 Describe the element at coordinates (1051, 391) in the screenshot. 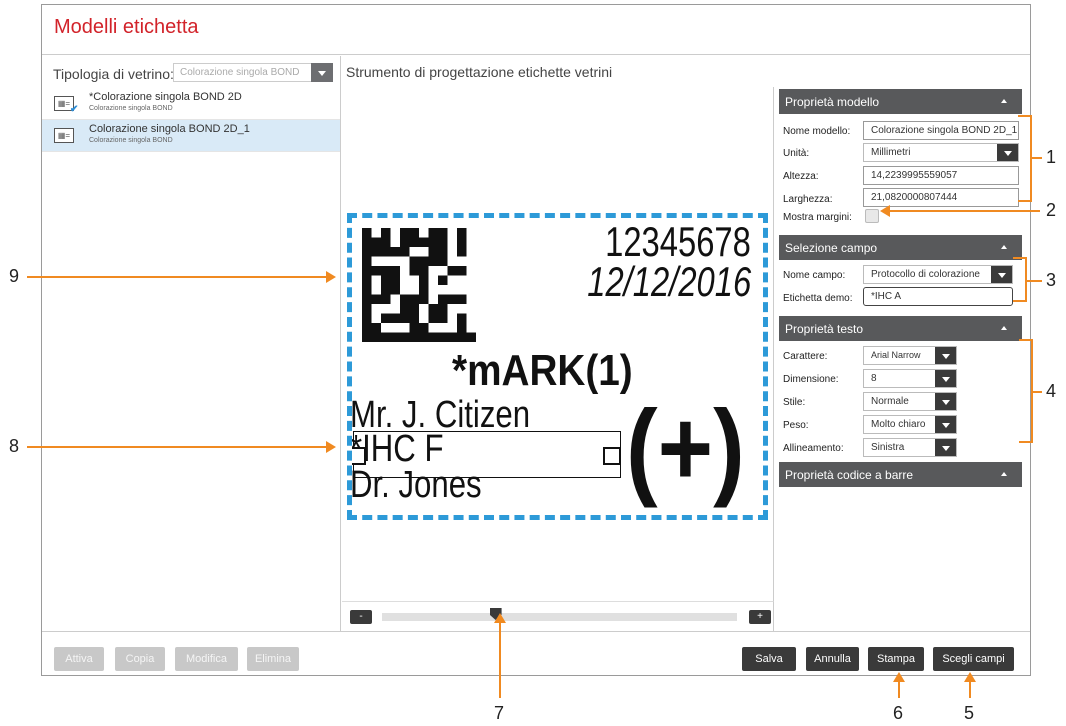

I see `callout-4: 4` at that location.